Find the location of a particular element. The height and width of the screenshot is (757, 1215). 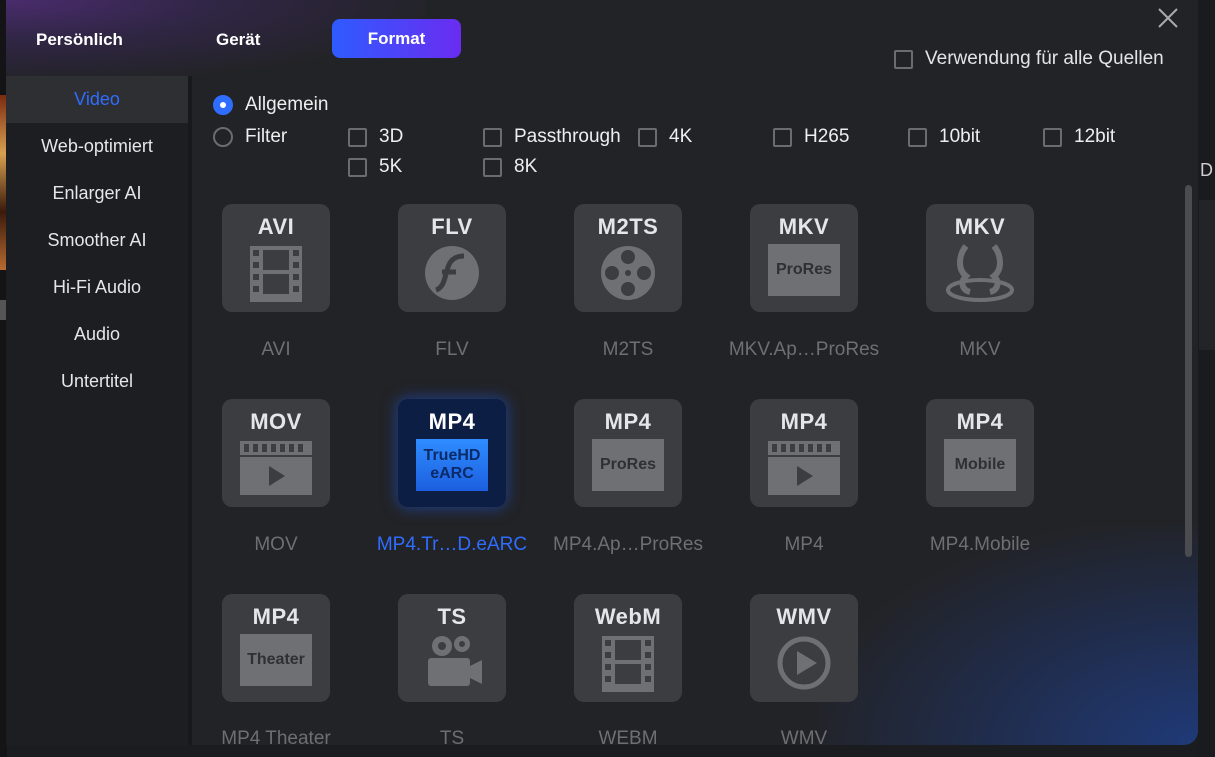

format-label-avi: AVI is located at coordinates (276, 349).